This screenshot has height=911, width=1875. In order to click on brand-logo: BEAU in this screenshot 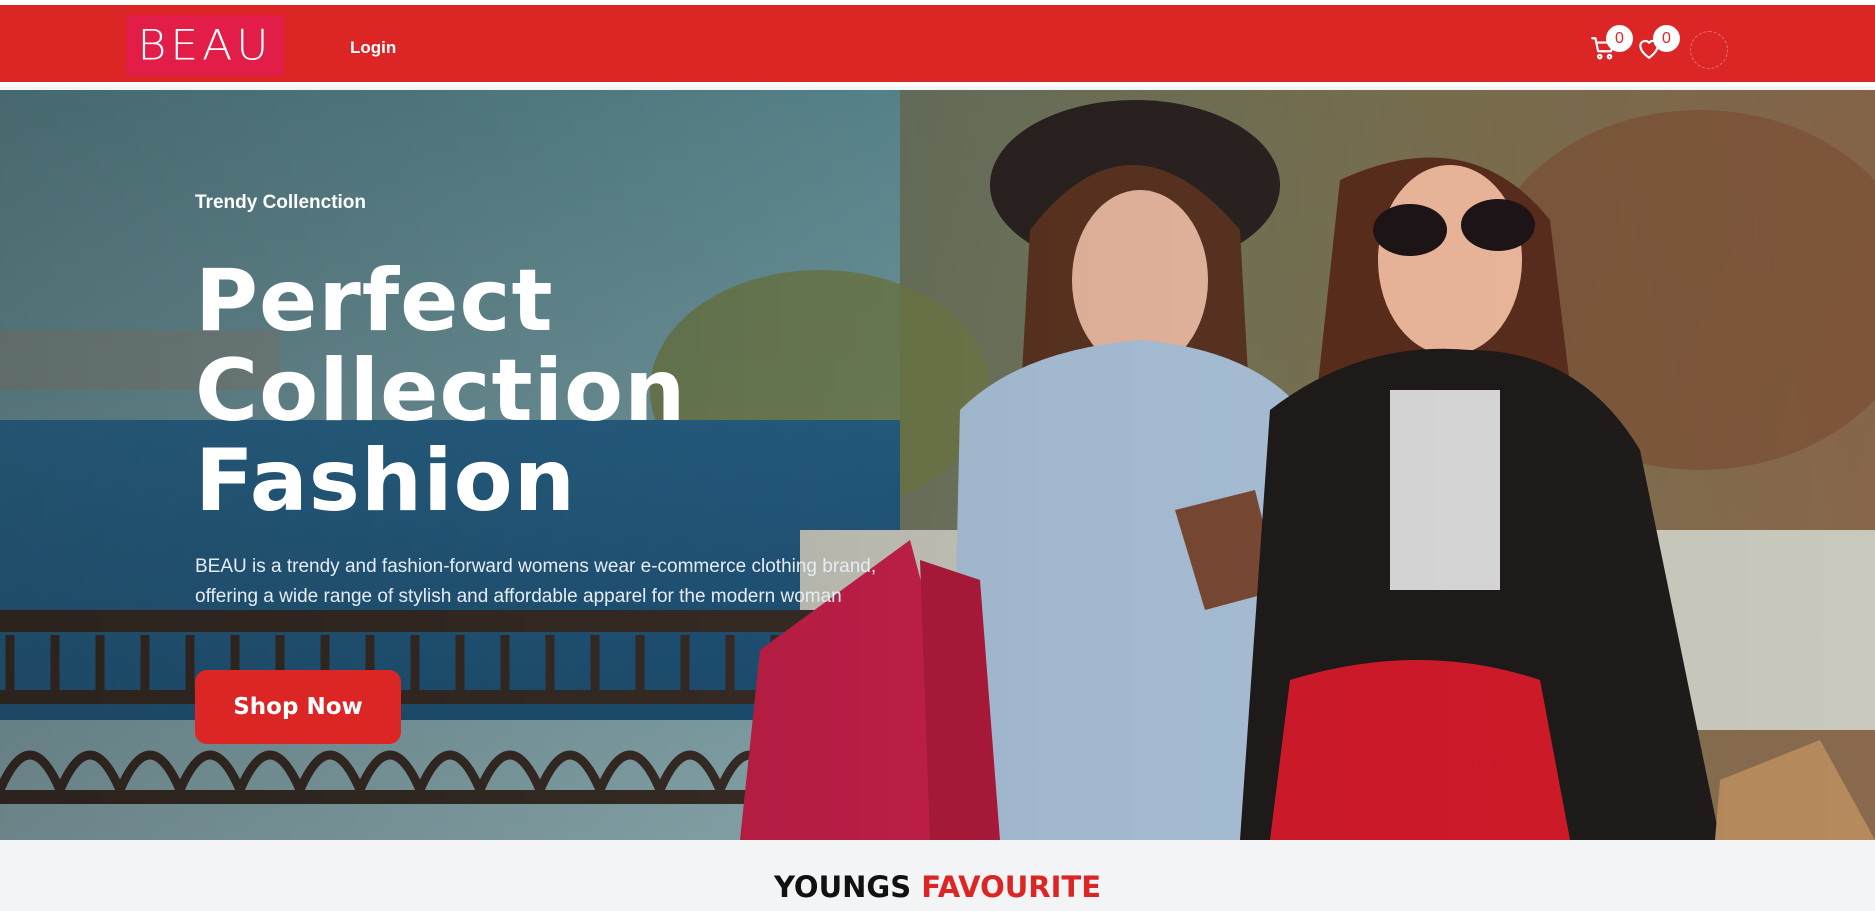, I will do `click(205, 45)`.